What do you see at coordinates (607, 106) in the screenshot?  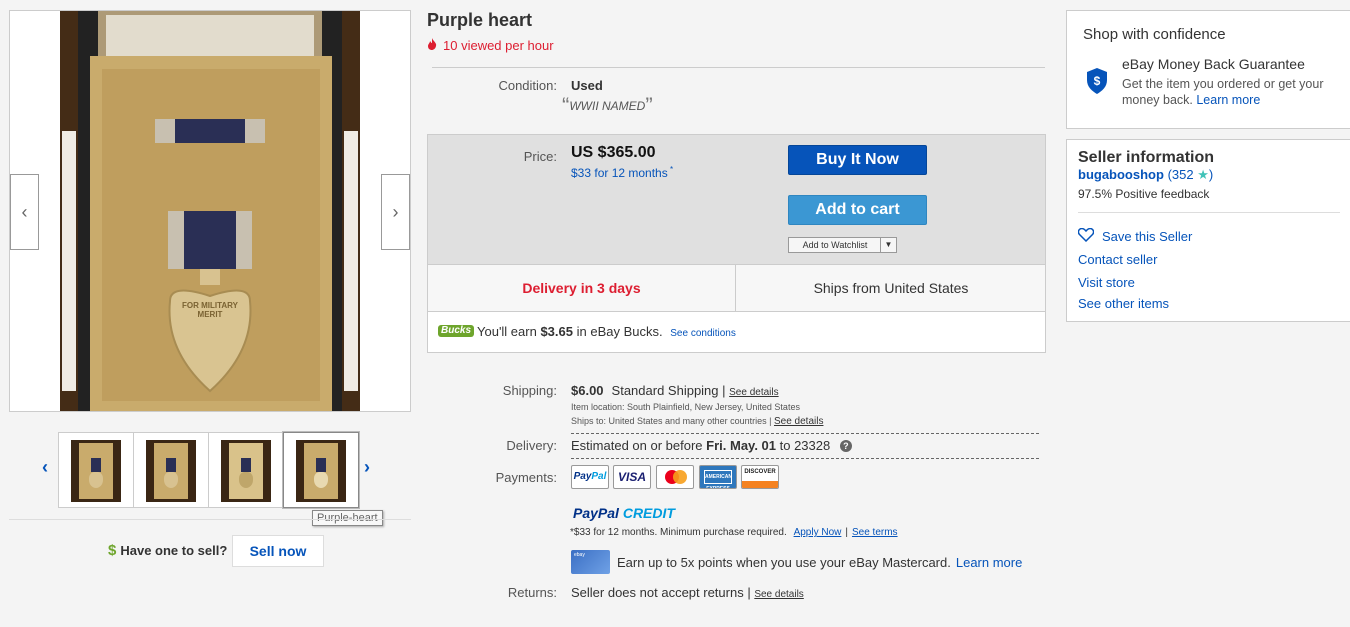 I see `condition-note: “WWII NAMED”` at bounding box center [607, 106].